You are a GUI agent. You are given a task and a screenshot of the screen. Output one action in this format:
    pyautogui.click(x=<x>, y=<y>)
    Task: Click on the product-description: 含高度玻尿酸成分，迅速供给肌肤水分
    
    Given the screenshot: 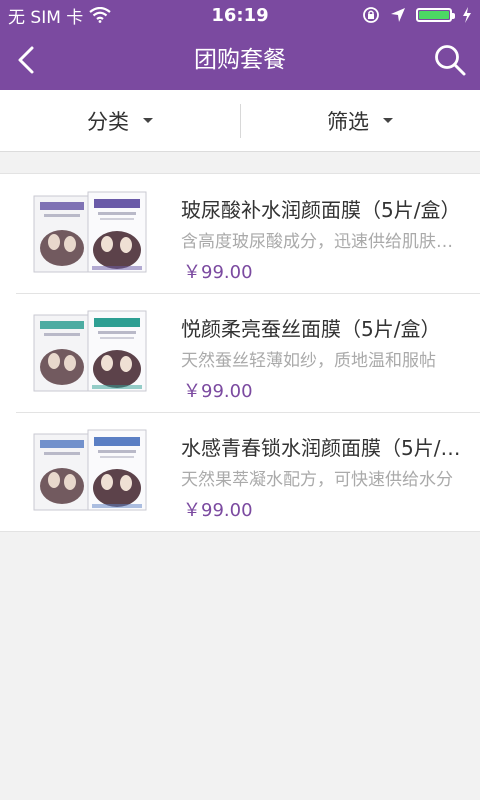 What is the action you would take?
    pyautogui.click(x=318, y=242)
    